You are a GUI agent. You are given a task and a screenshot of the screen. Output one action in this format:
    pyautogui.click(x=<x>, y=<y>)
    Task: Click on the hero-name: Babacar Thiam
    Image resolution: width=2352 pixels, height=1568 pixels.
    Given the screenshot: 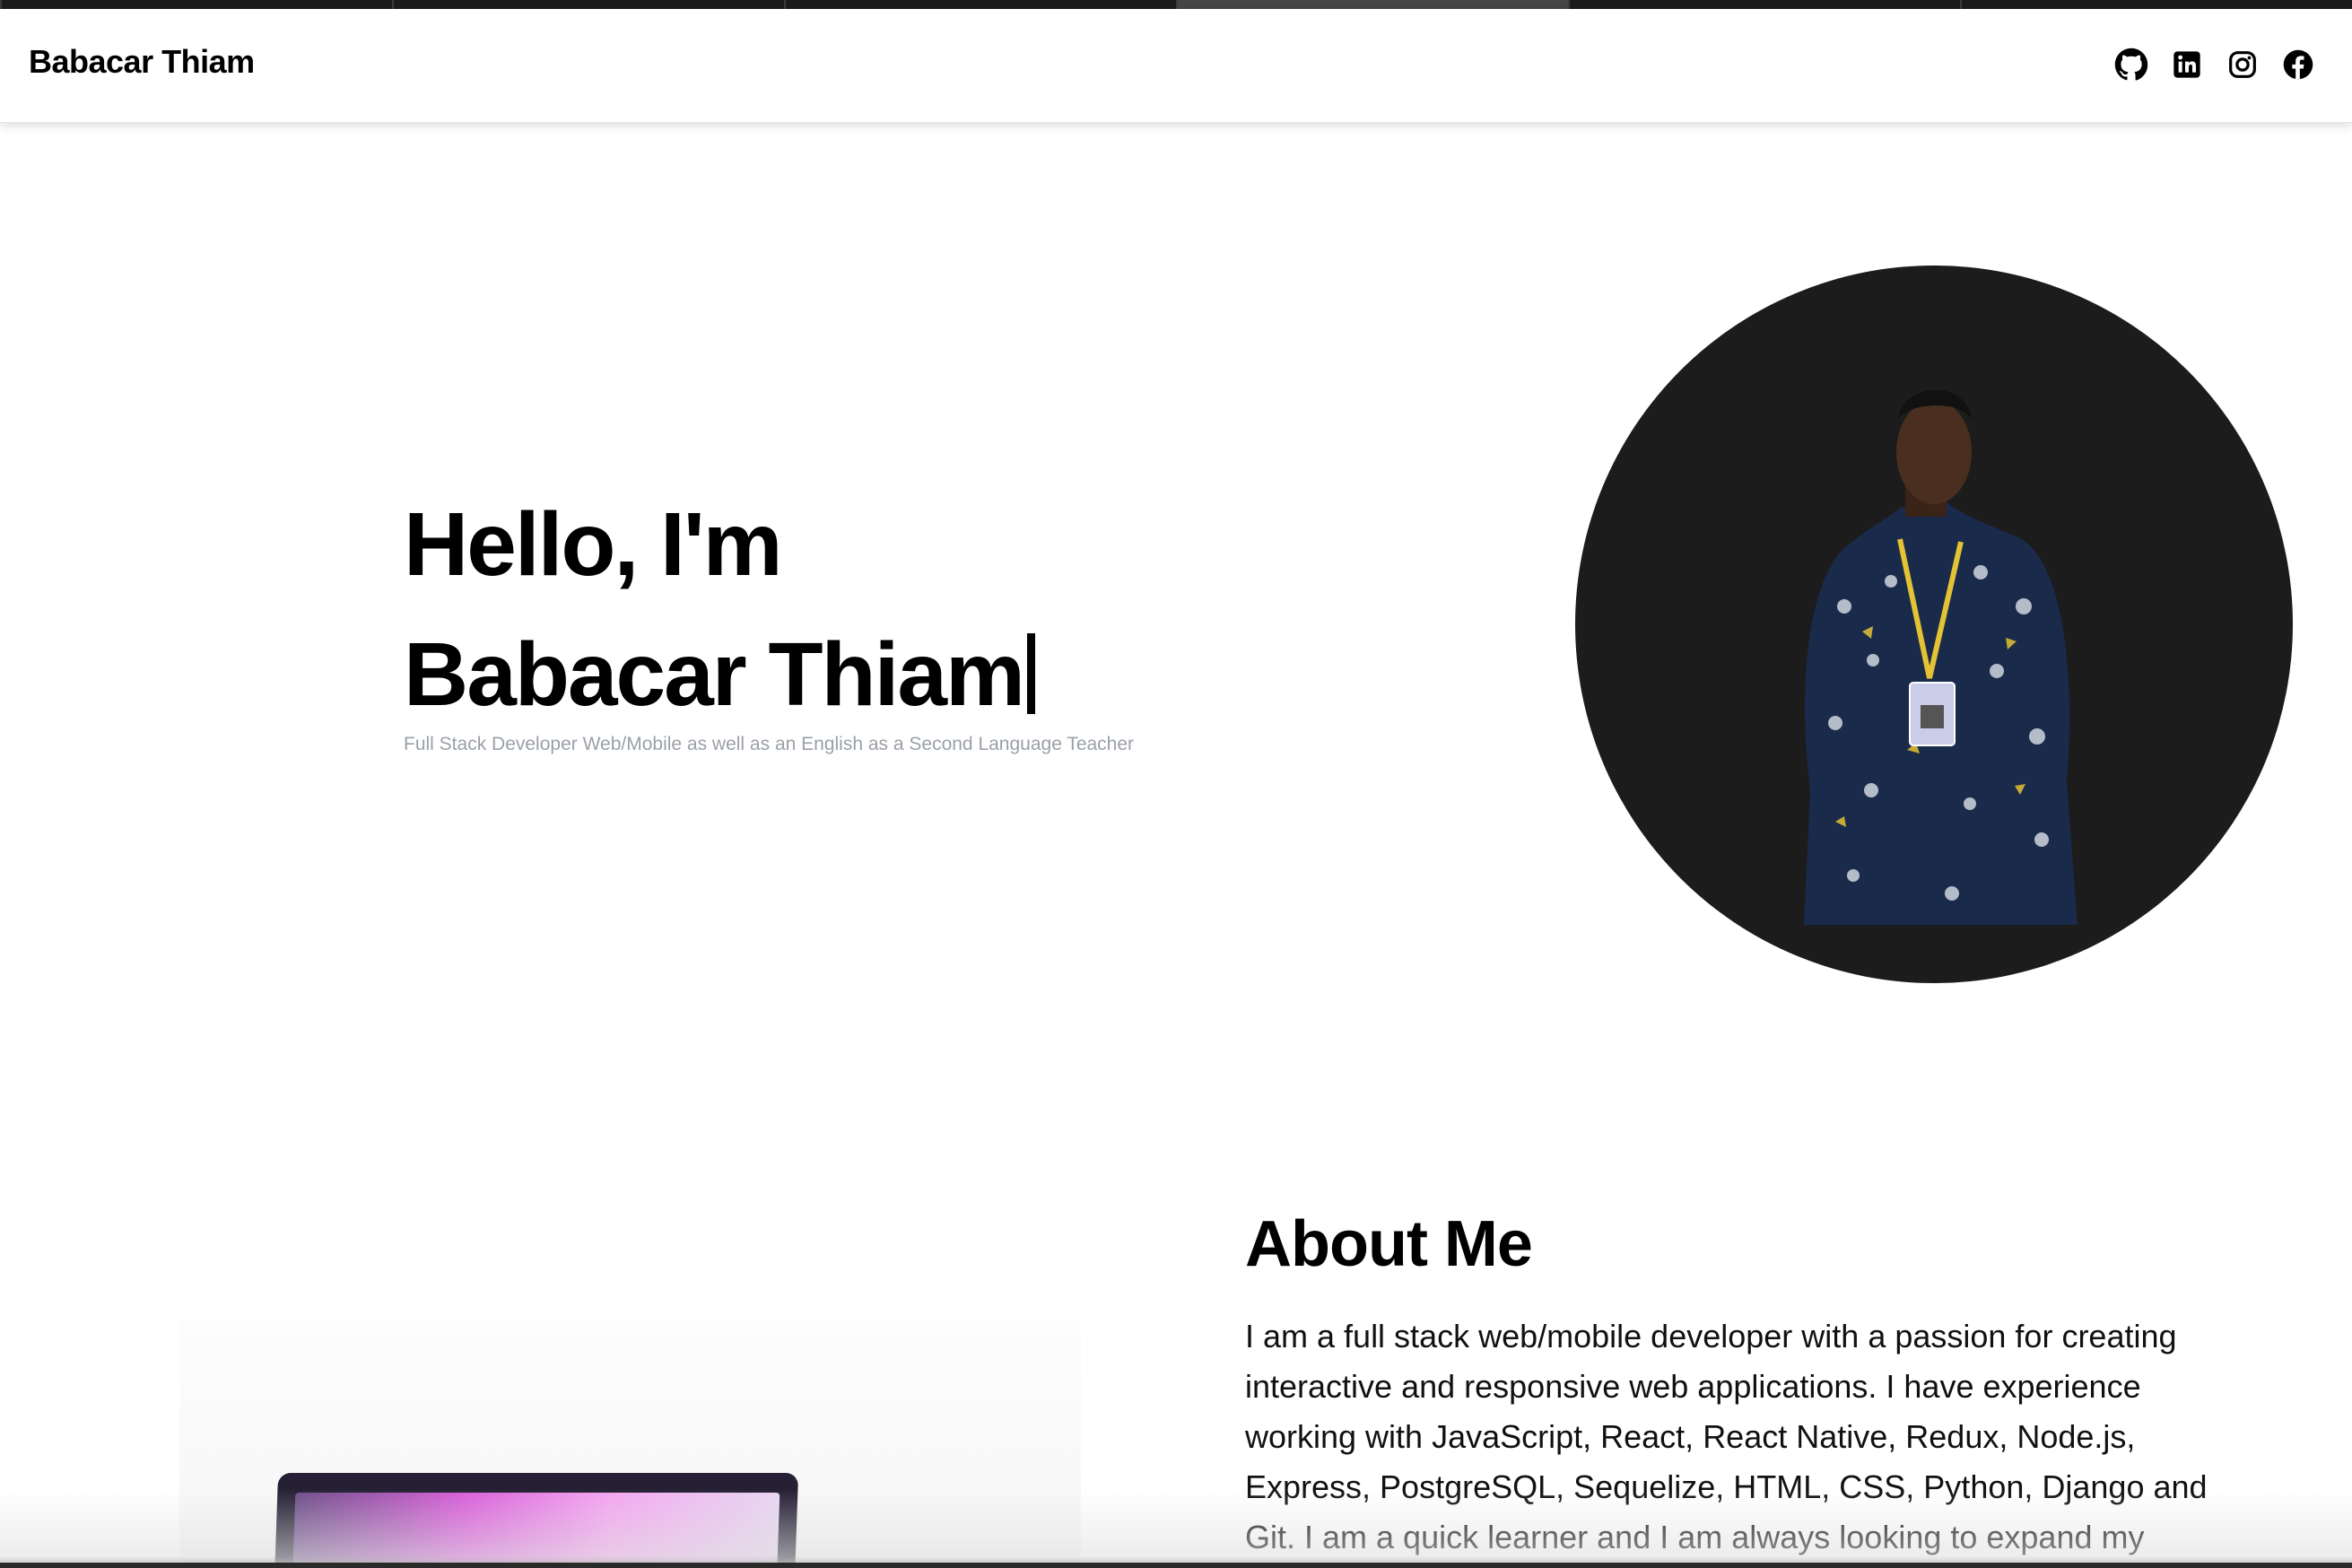 What is the action you would take?
    pyautogui.click(x=715, y=674)
    